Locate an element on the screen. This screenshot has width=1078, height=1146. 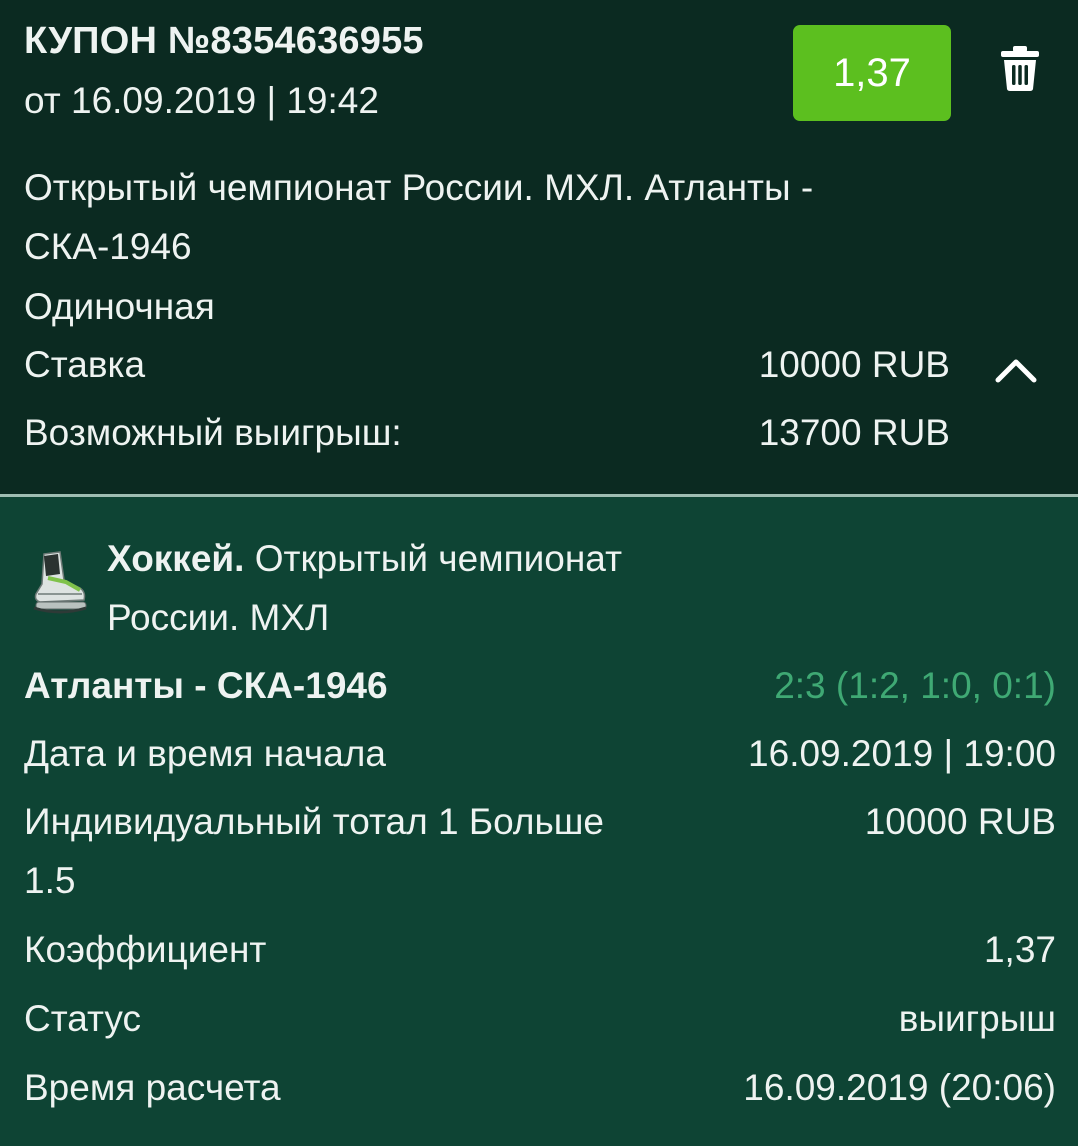
settled-time-label: Время расчета is located at coordinates (152, 1087).